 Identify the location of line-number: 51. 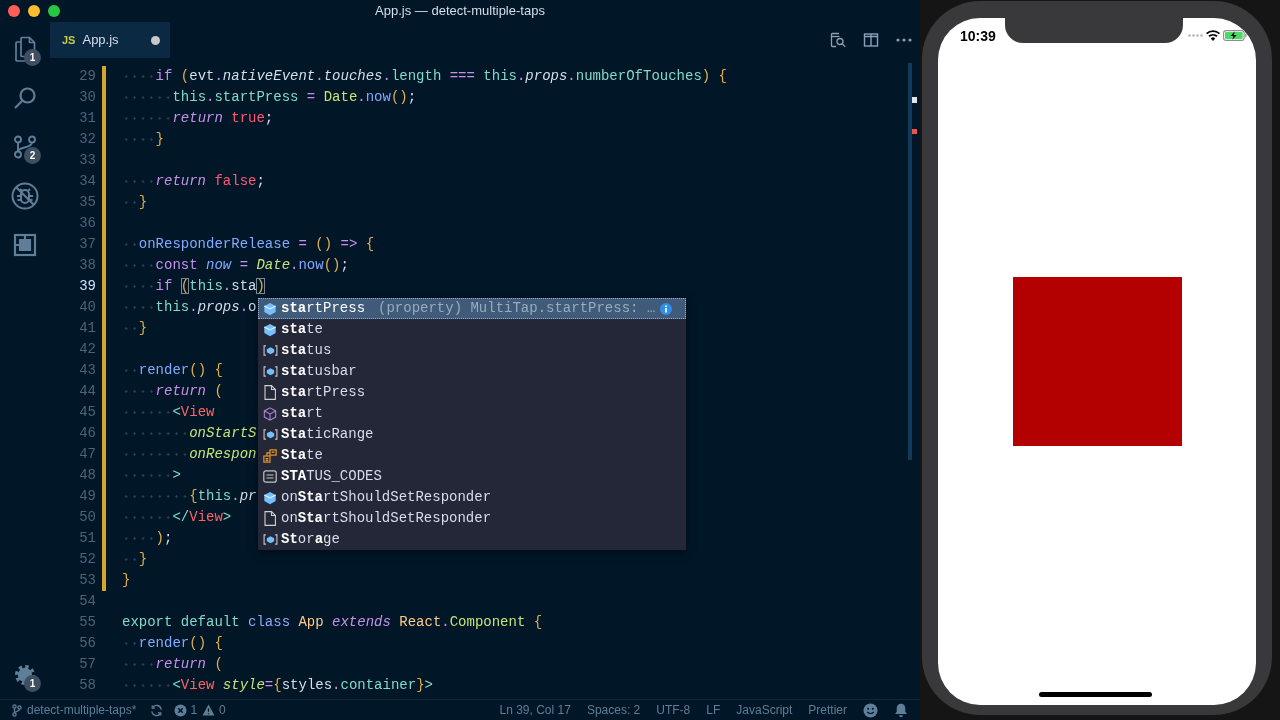
(87, 538).